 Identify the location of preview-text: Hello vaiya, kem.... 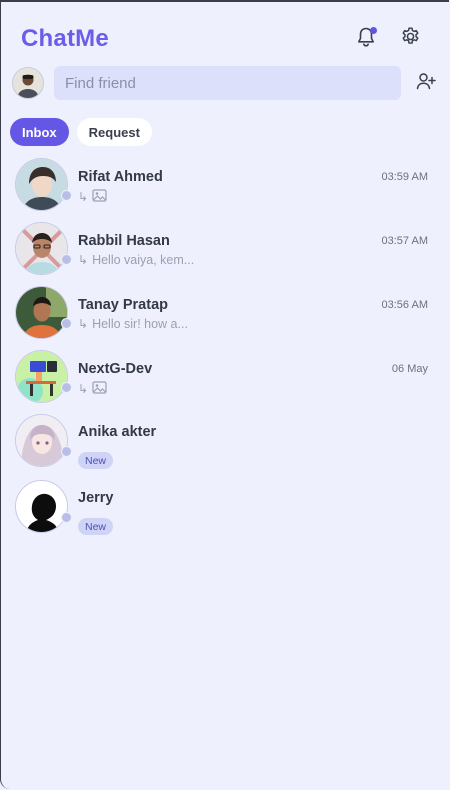
(143, 260).